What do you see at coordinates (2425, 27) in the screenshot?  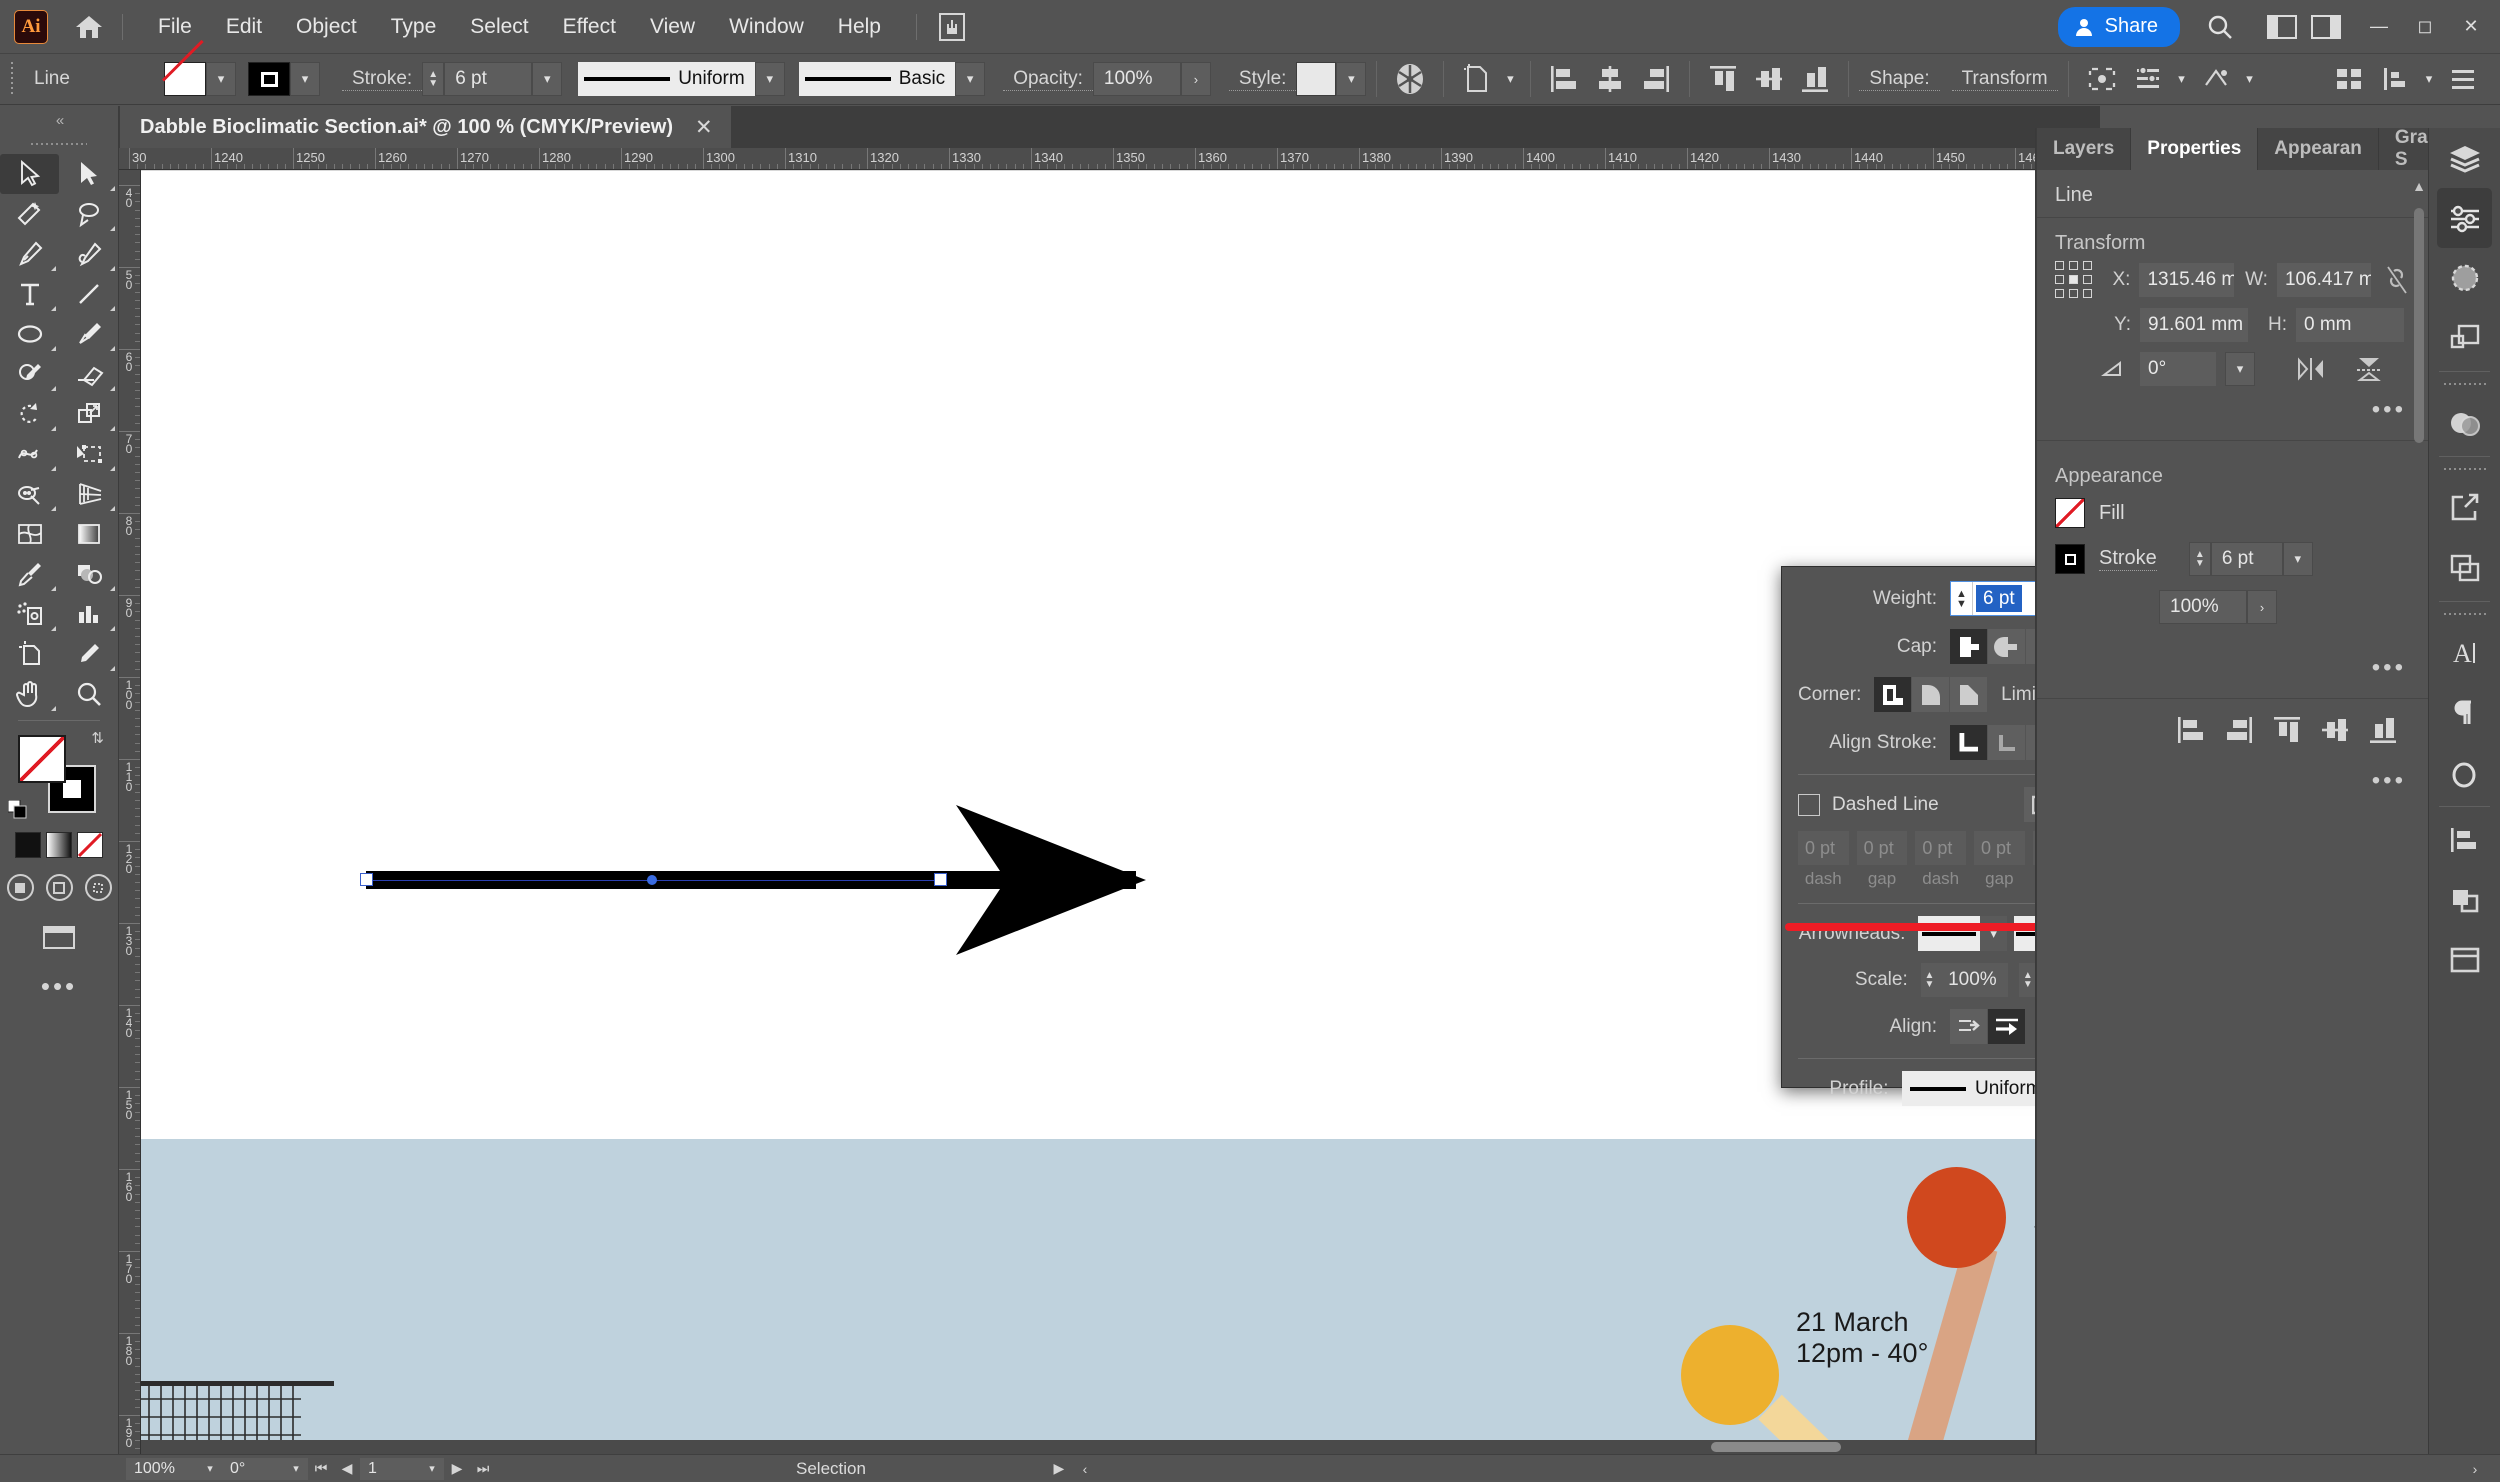 I see `maximize-button: ◻` at bounding box center [2425, 27].